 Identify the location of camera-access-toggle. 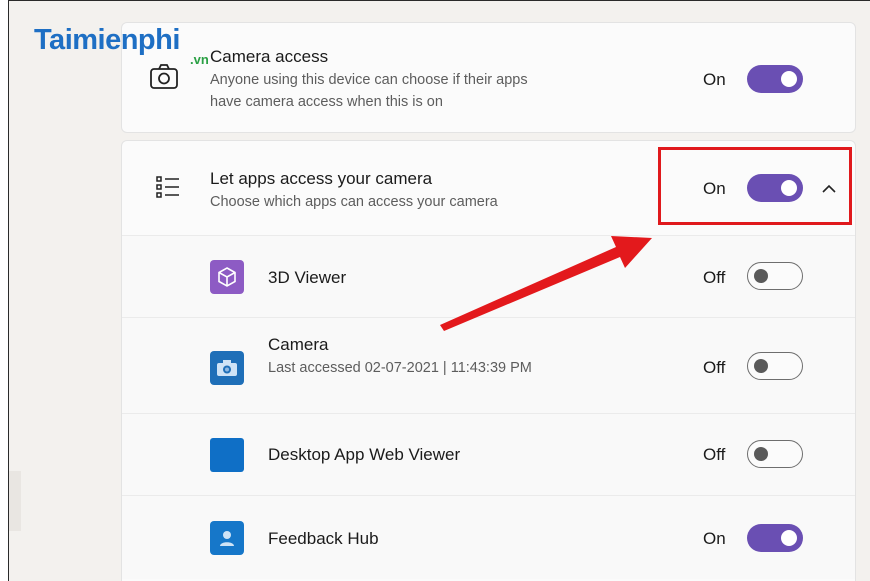
(775, 79).